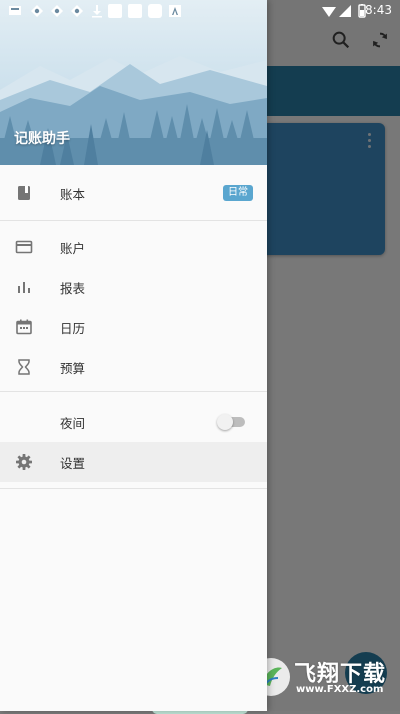 This screenshot has width=400, height=714. Describe the element at coordinates (24, 422) in the screenshot. I see `moon-icon` at that location.